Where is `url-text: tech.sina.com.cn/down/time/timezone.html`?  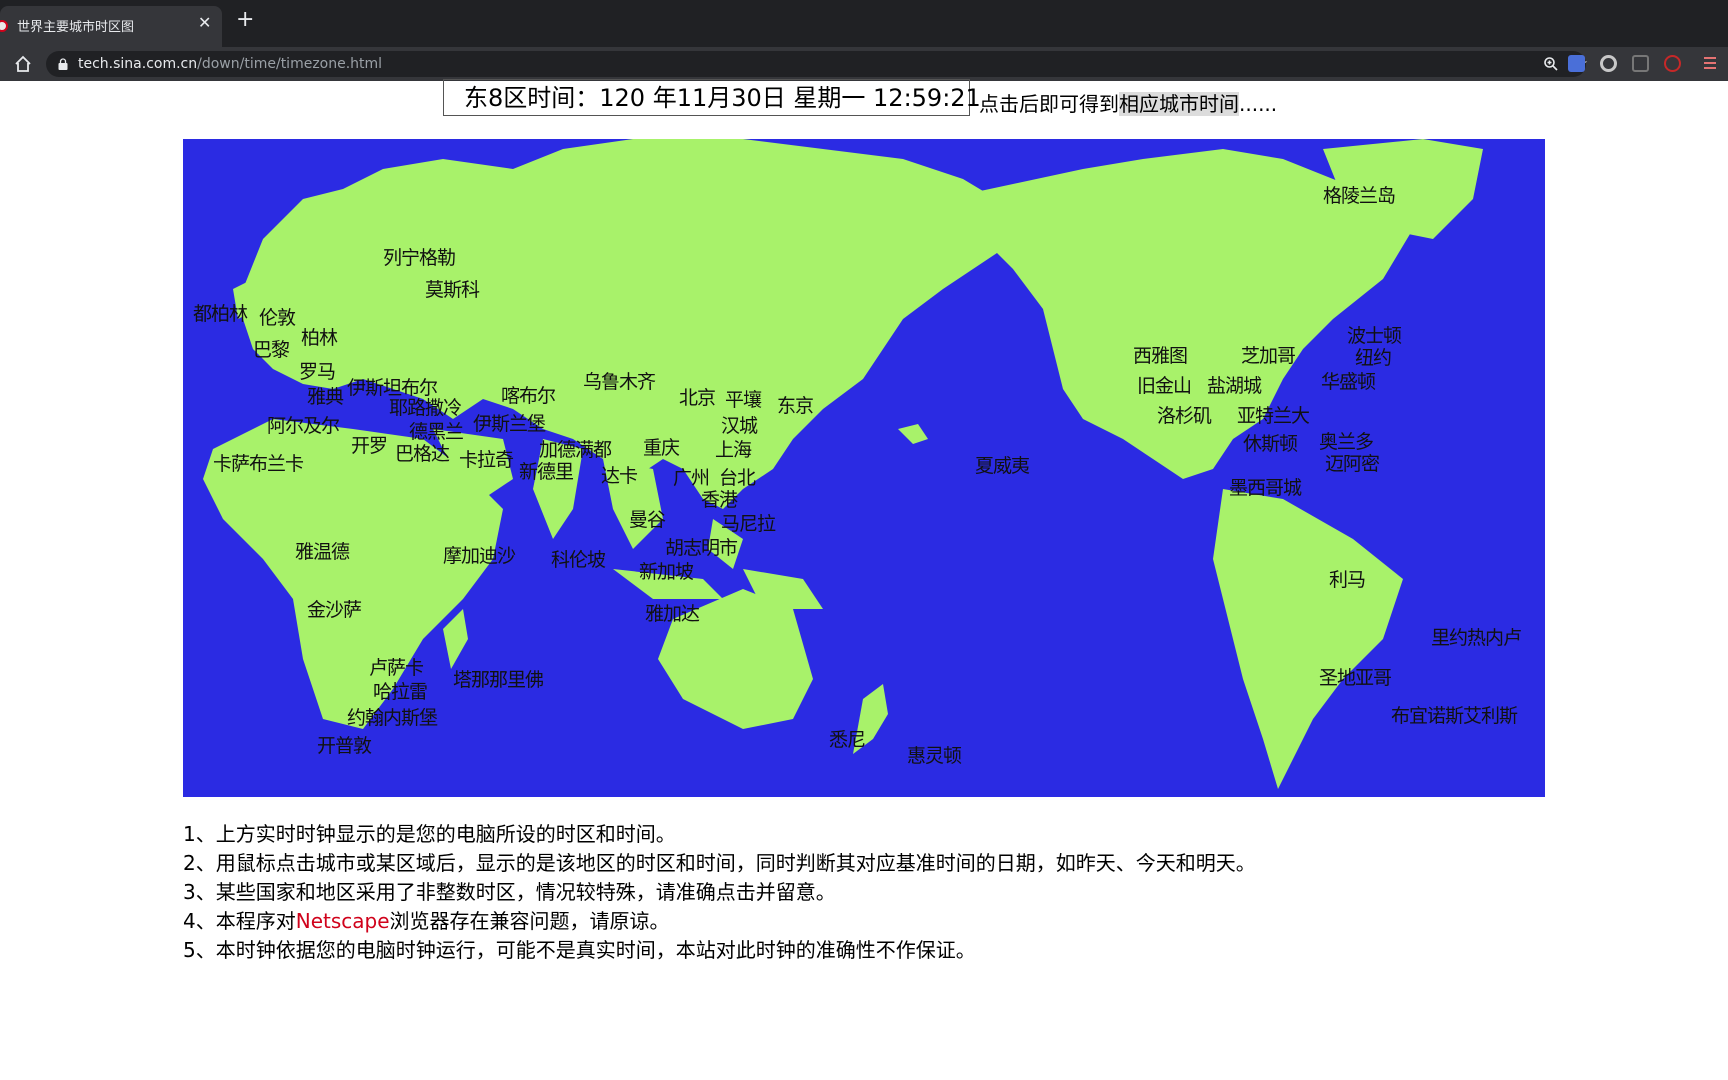 url-text: tech.sina.com.cn/down/time/timezone.html is located at coordinates (230, 64).